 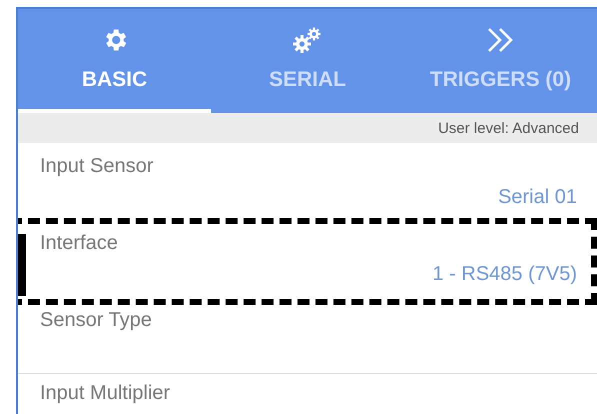 I want to click on field-value: 1 - RS485 (7V5), so click(x=504, y=274).